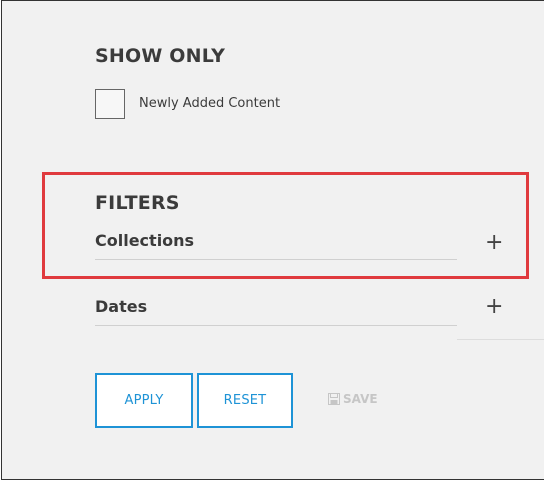  I want to click on divider, so click(500, 339).